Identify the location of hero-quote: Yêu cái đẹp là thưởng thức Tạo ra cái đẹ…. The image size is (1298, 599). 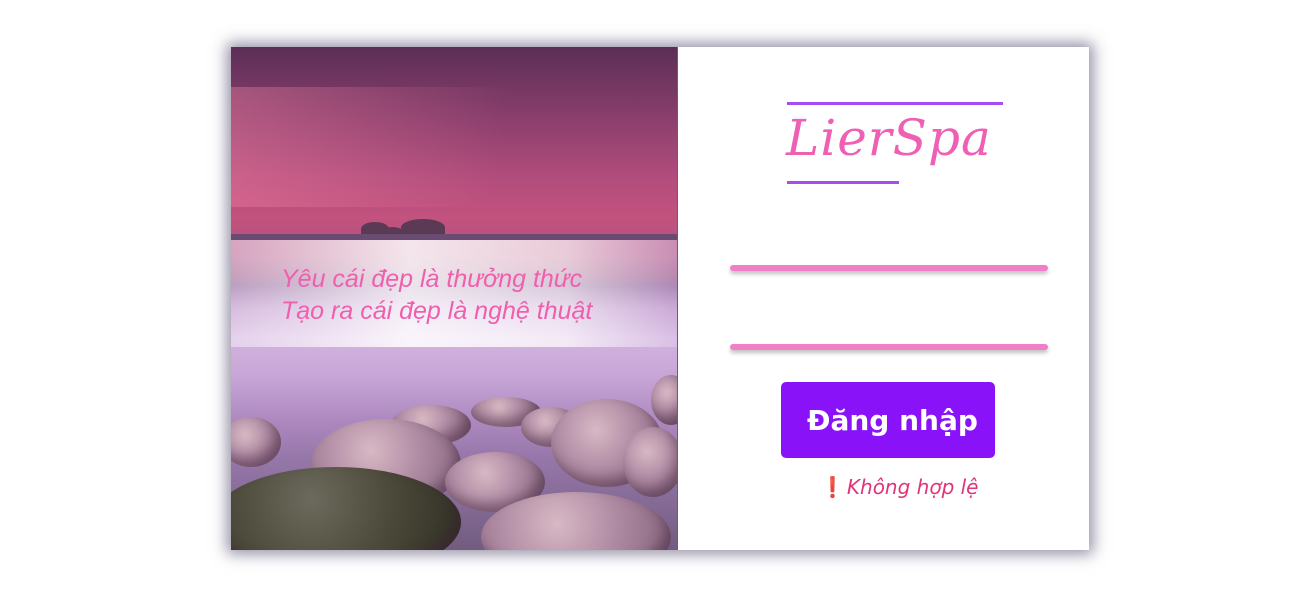
(436, 295).